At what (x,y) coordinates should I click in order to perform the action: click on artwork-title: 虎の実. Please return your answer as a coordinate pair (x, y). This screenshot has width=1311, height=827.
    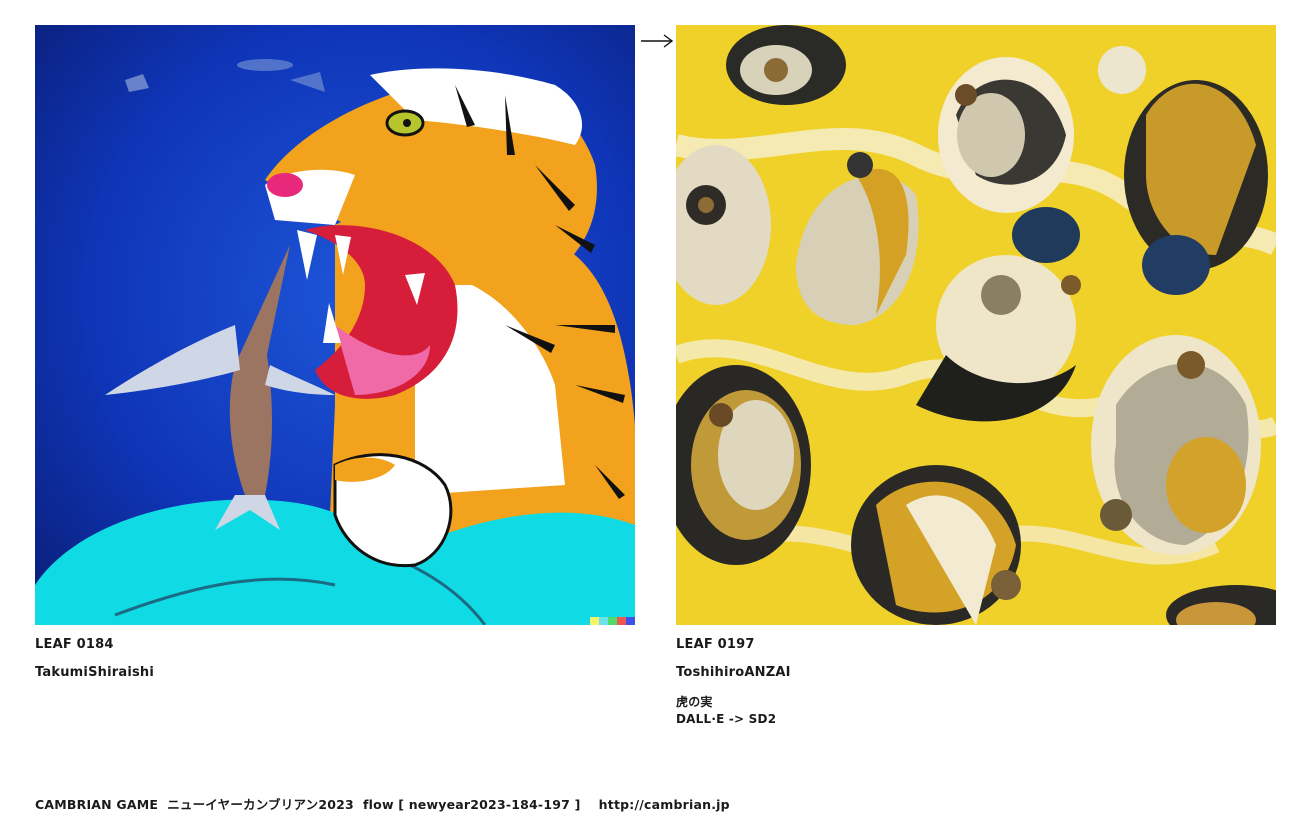
    Looking at the image, I should click on (694, 702).